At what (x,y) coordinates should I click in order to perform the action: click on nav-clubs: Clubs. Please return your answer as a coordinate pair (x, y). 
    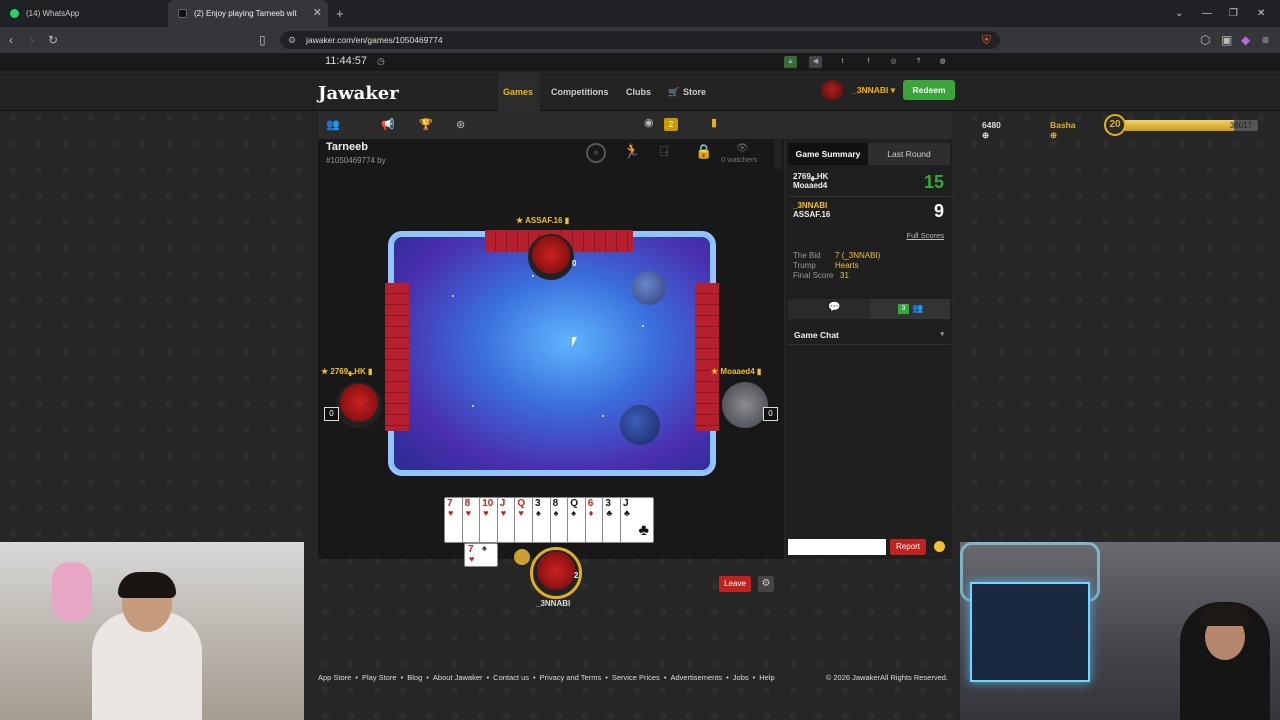
    Looking at the image, I should click on (638, 92).